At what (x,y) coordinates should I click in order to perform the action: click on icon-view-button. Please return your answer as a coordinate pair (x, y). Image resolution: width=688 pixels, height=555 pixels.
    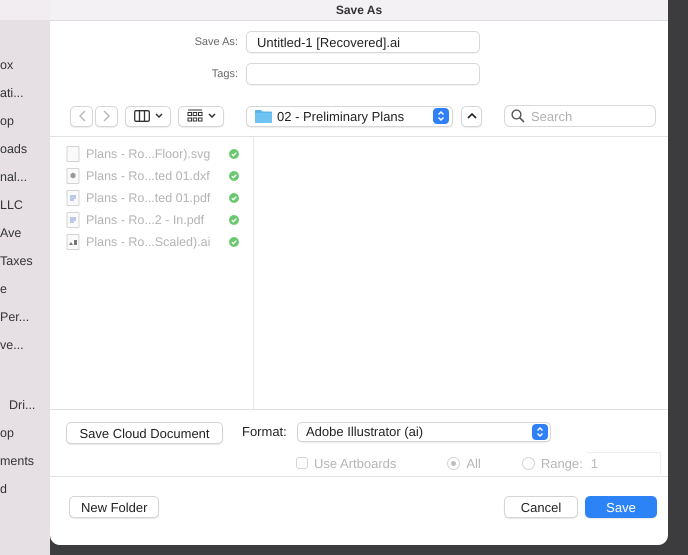
    Looking at the image, I should click on (201, 116).